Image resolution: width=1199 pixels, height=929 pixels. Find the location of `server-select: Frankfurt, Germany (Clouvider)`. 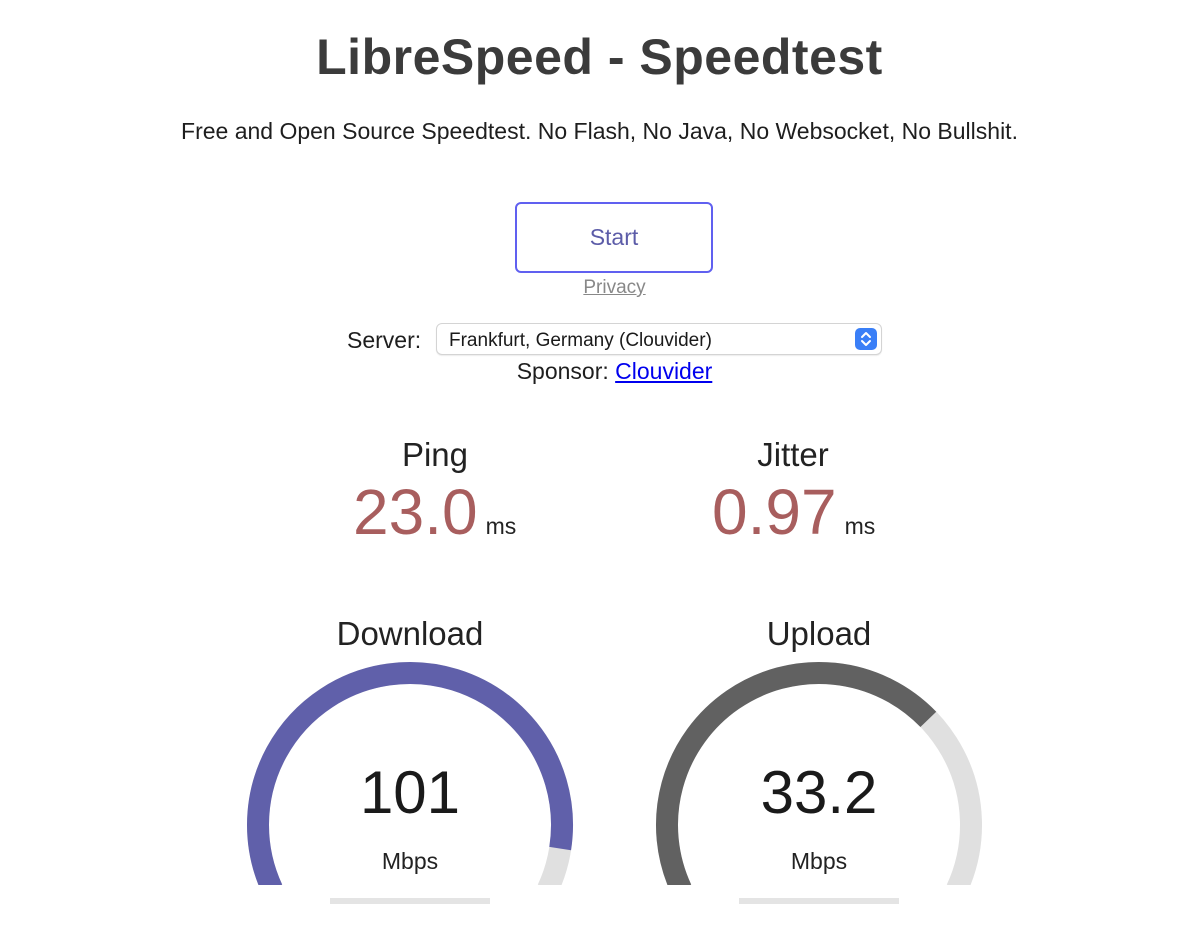

server-select: Frankfurt, Germany (Clouvider) is located at coordinates (659, 339).